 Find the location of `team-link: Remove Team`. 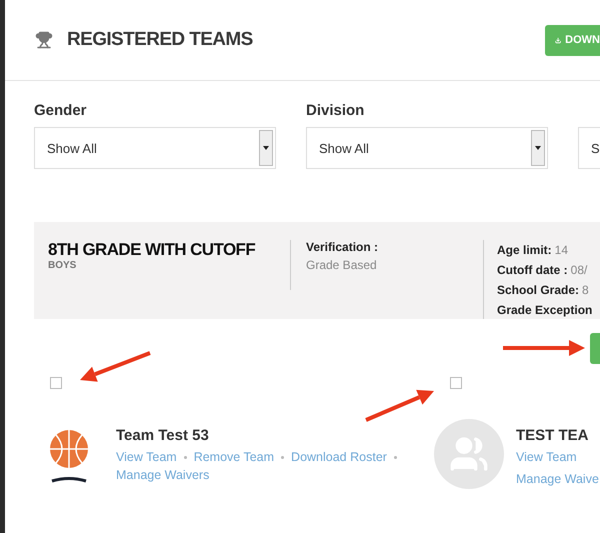

team-link: Remove Team is located at coordinates (234, 457).